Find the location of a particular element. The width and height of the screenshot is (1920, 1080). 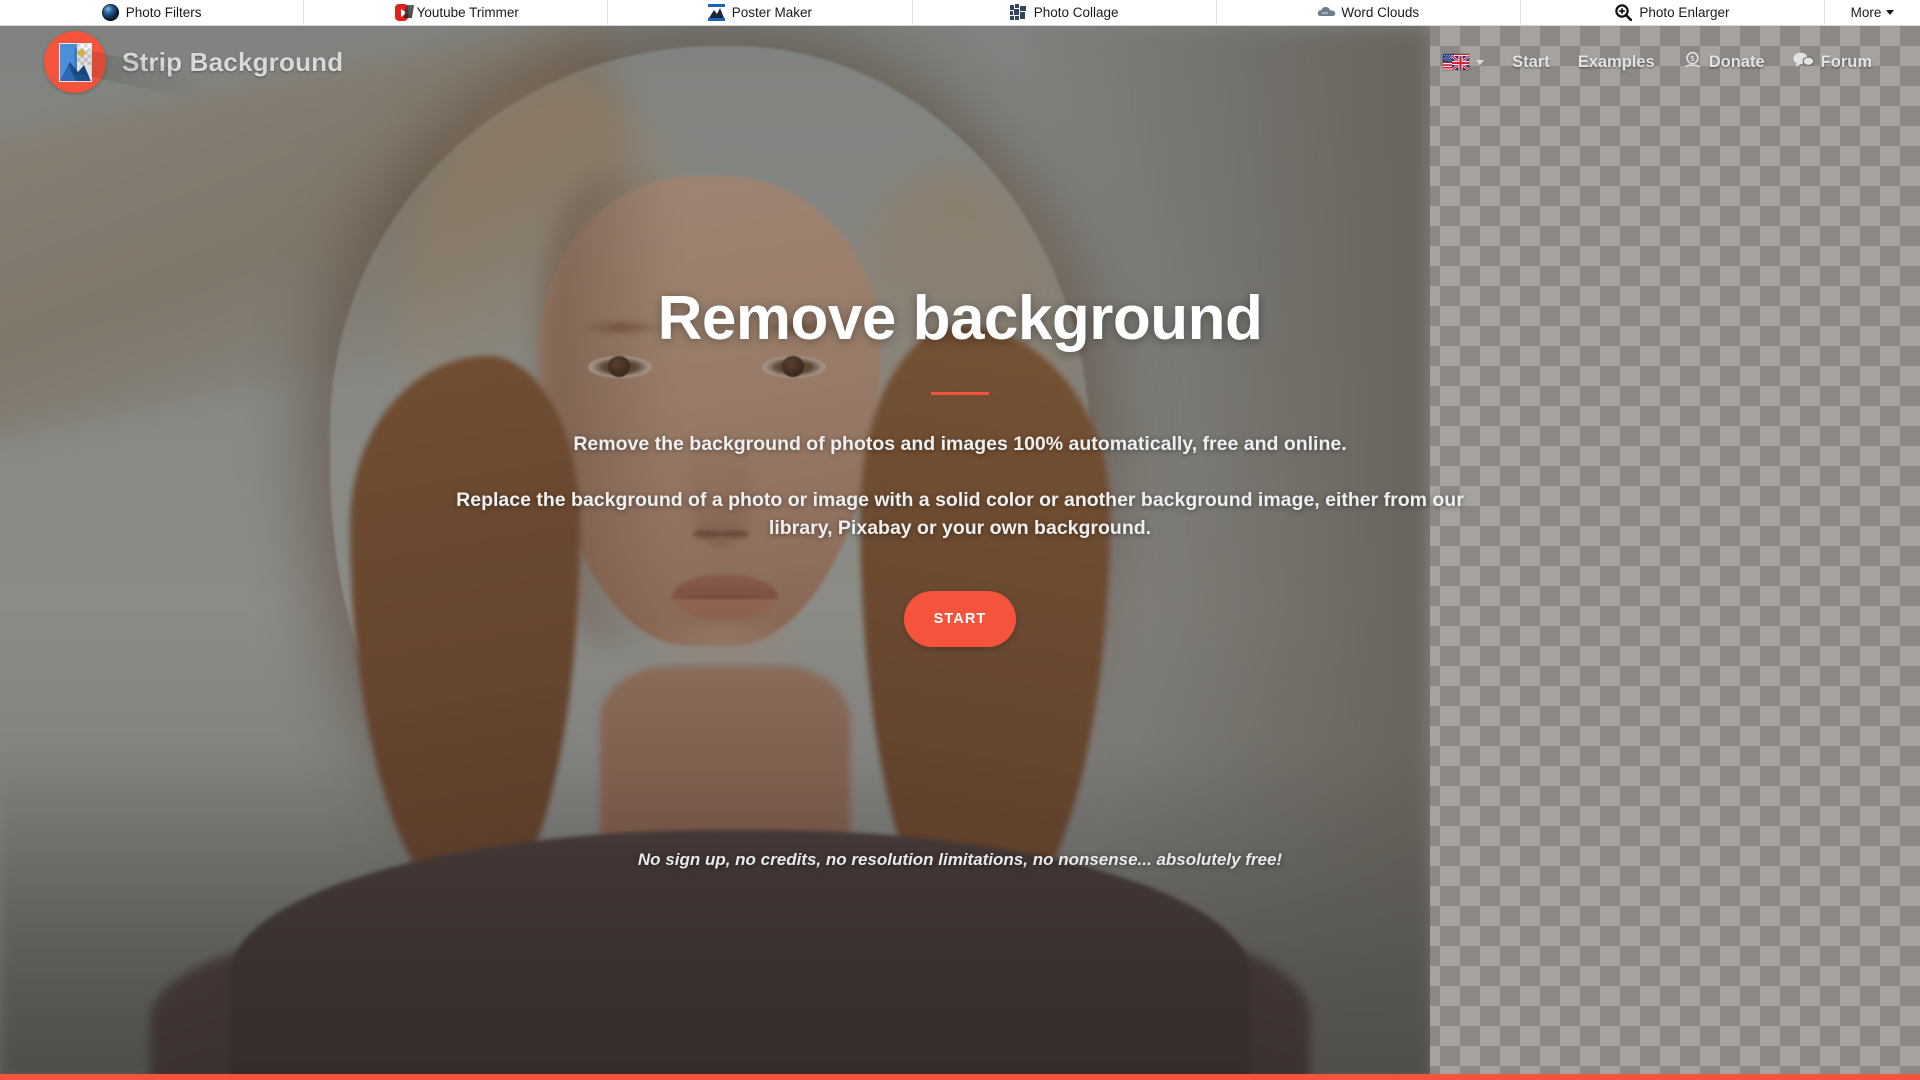

partner-item-photo-enlarger: Photo Enlarger is located at coordinates (1673, 12).